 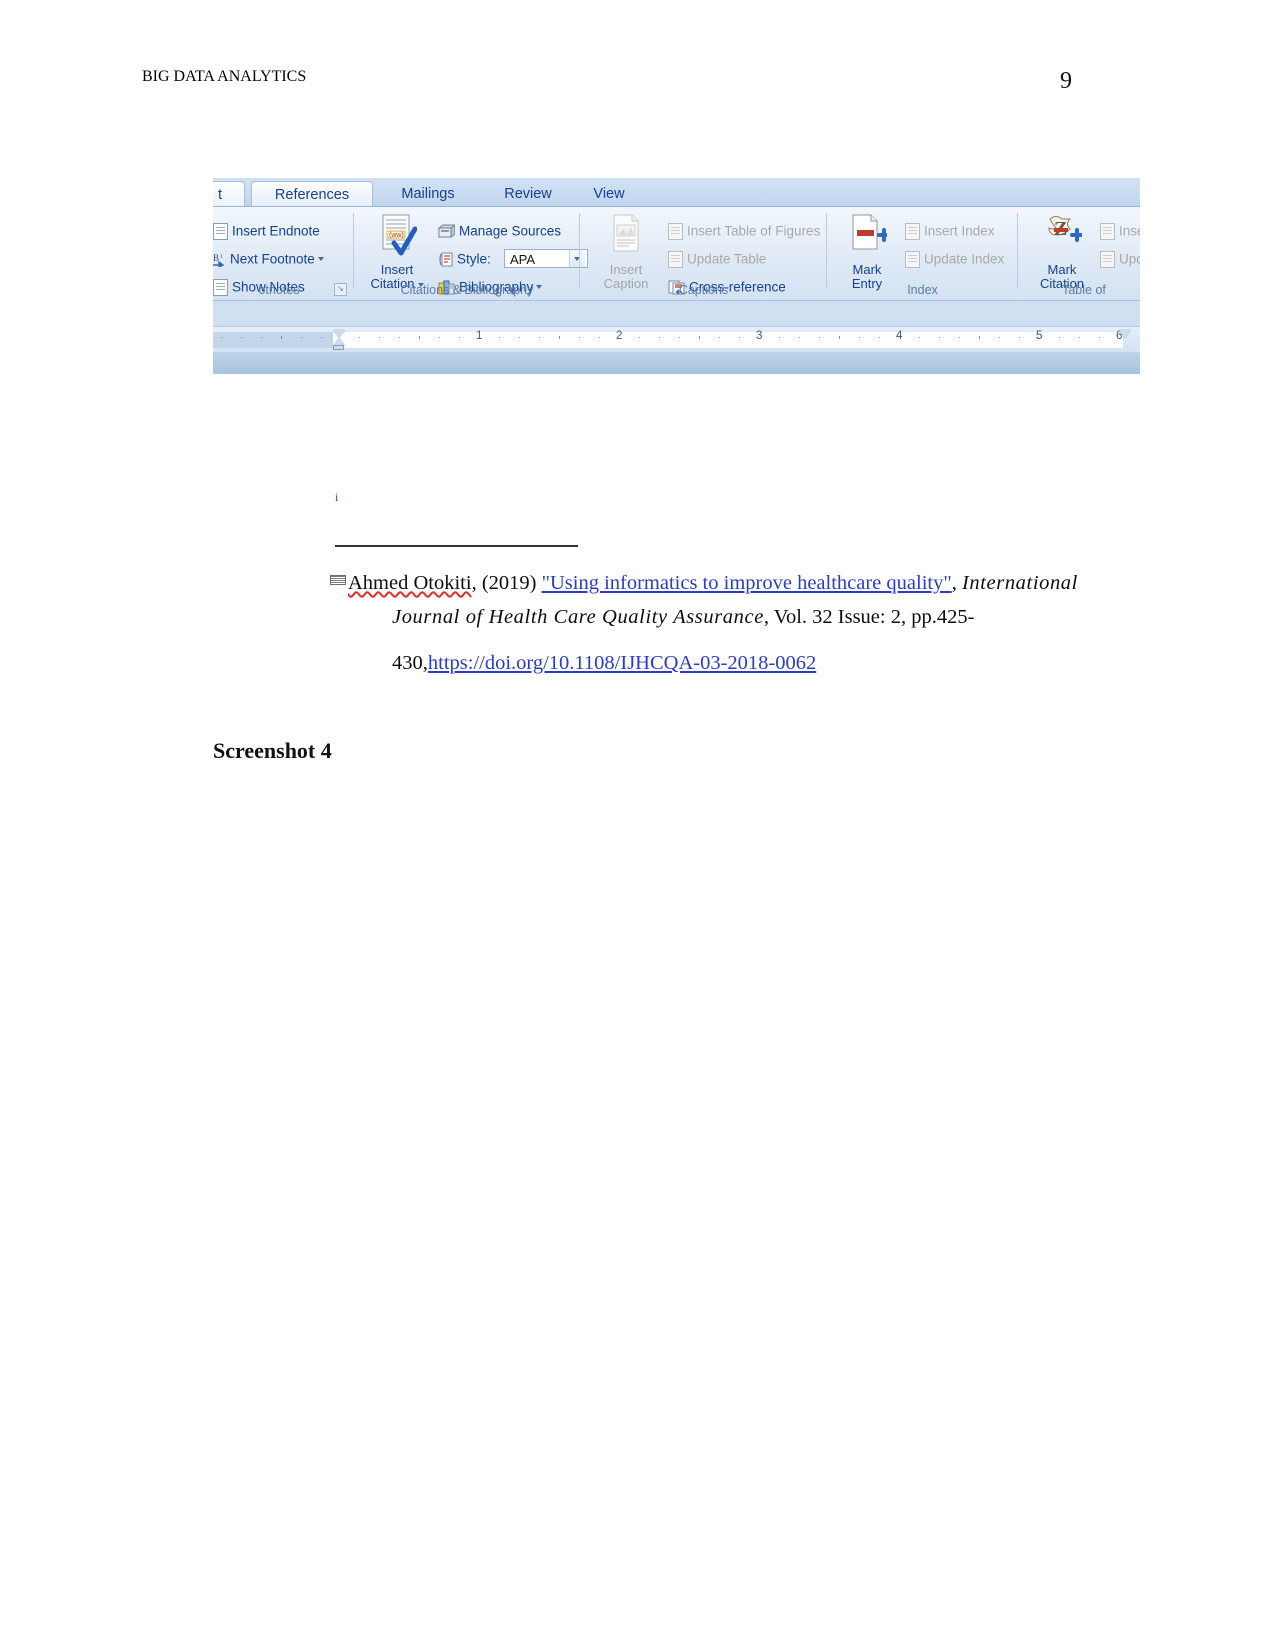 I want to click on mark-citation-icon: Z, so click(x=1062, y=237).